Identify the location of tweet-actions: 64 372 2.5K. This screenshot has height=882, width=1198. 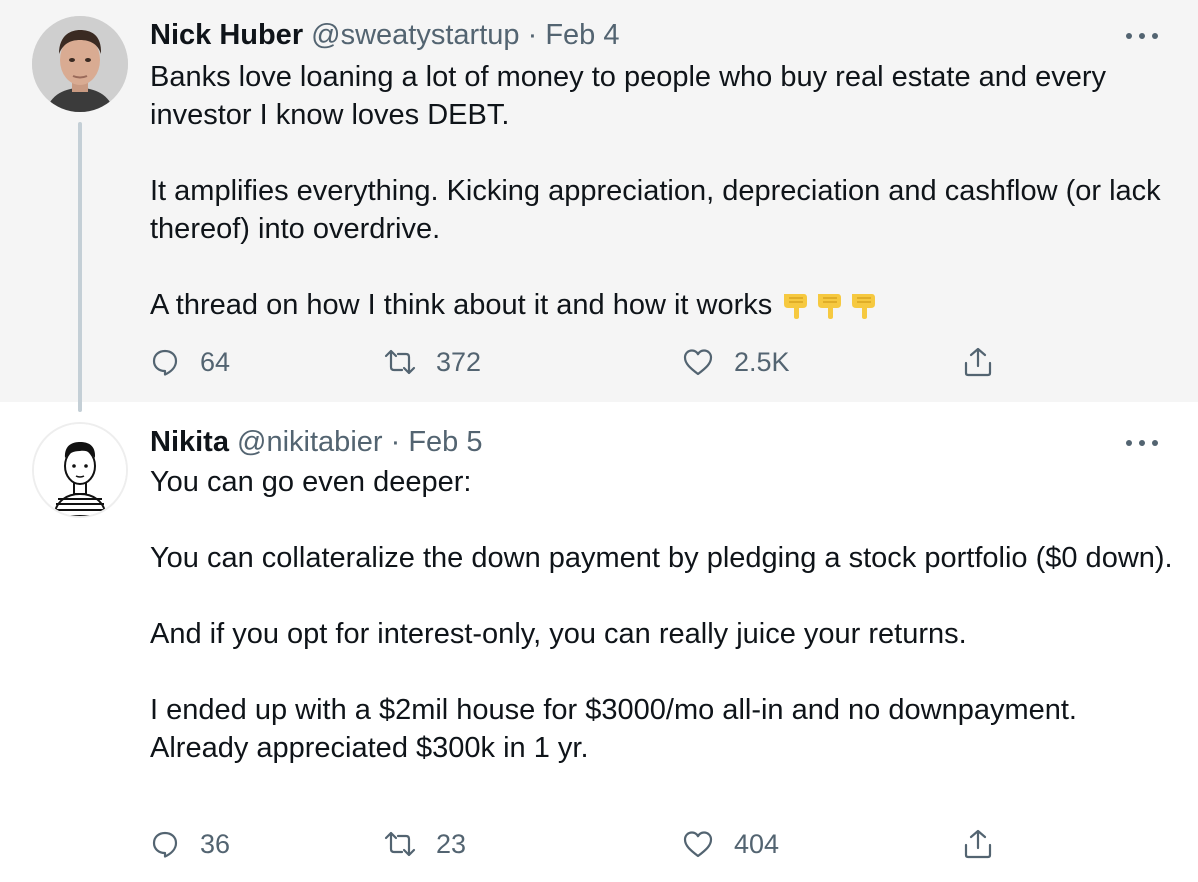
(580, 362).